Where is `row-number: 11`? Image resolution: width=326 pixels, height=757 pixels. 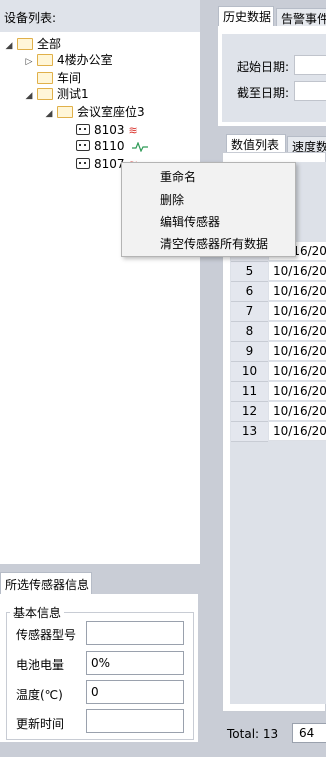
row-number: 11 is located at coordinates (249, 392).